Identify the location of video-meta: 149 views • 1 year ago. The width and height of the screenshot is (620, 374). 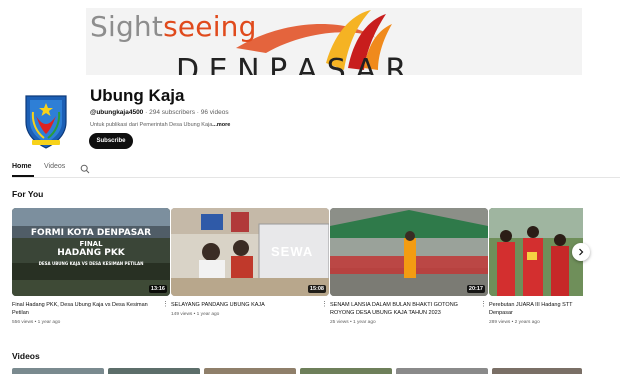
(195, 314).